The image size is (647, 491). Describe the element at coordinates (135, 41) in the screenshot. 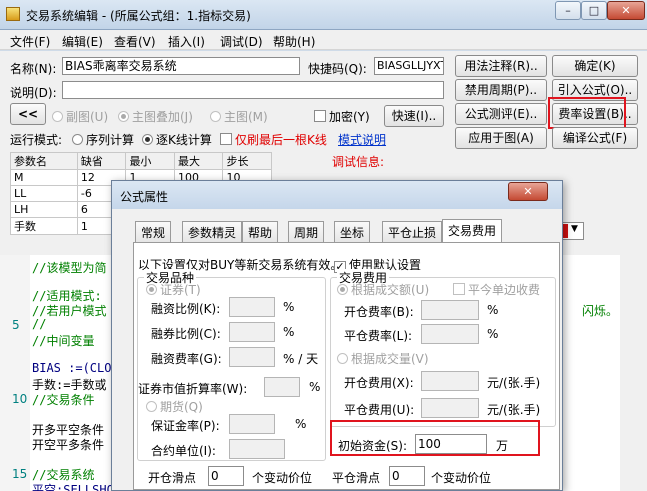

I see `menu-view: 查看(V)` at that location.